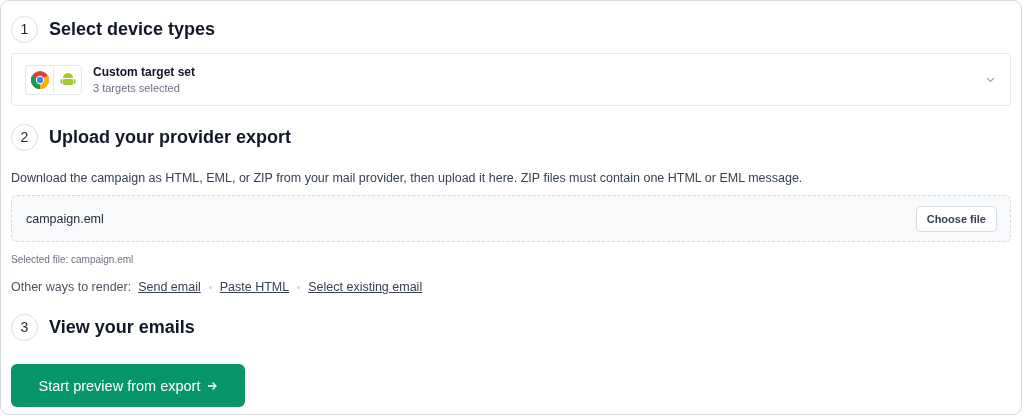 The height and width of the screenshot is (416, 1024). Describe the element at coordinates (212, 385) in the screenshot. I see `arrow-right-icon` at that location.